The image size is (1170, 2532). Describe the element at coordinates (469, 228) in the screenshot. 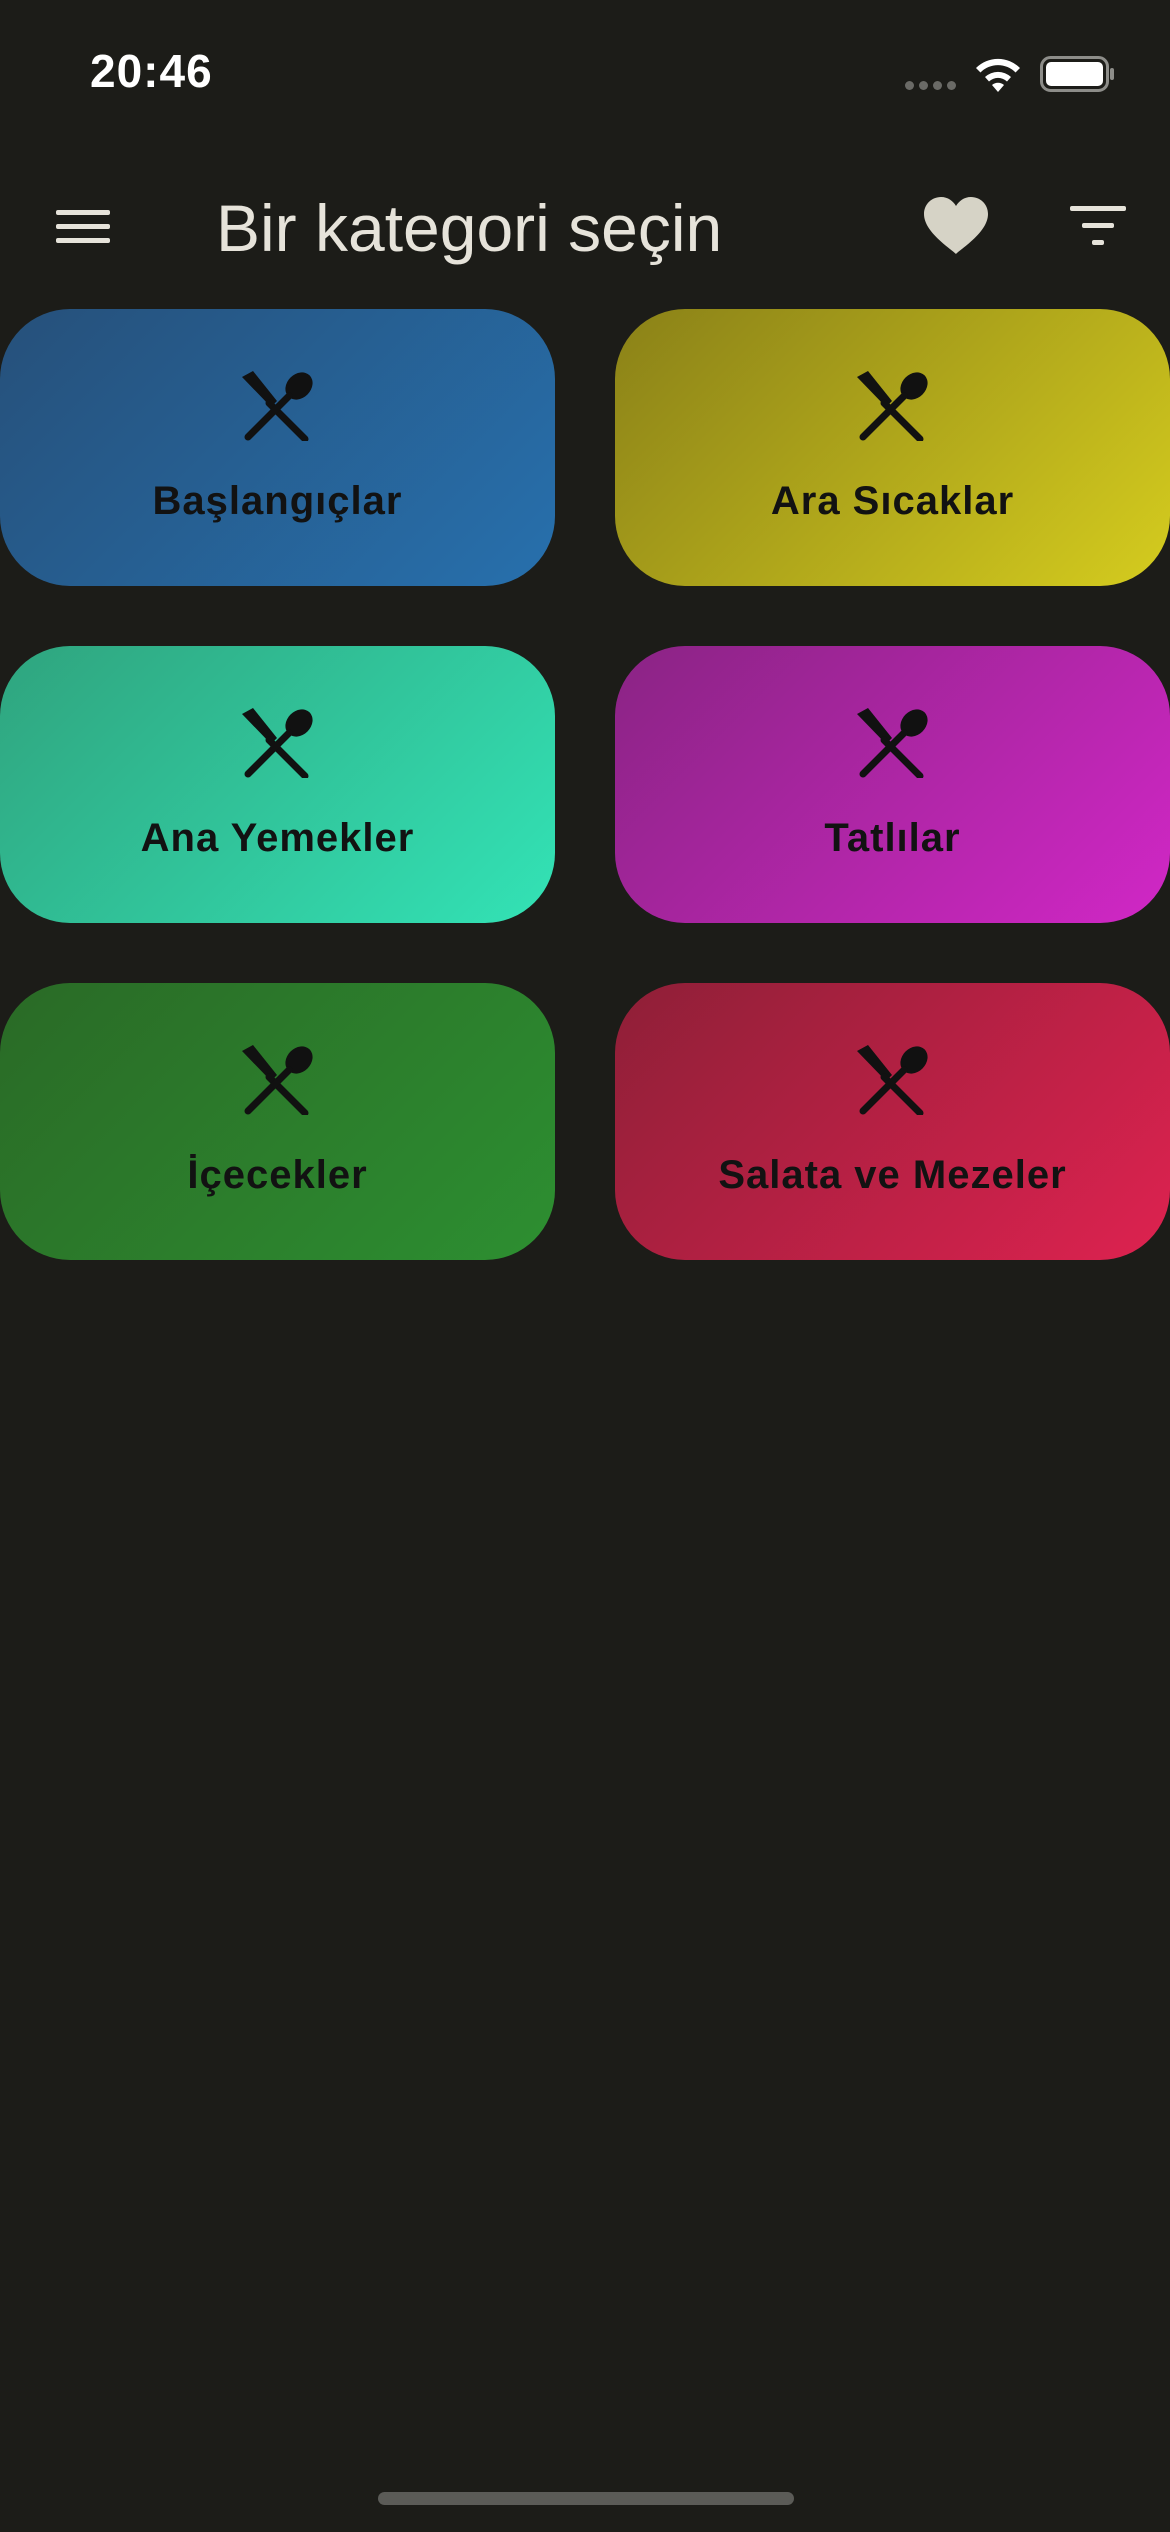

I see `page-title: Bir kategori seçin` at that location.